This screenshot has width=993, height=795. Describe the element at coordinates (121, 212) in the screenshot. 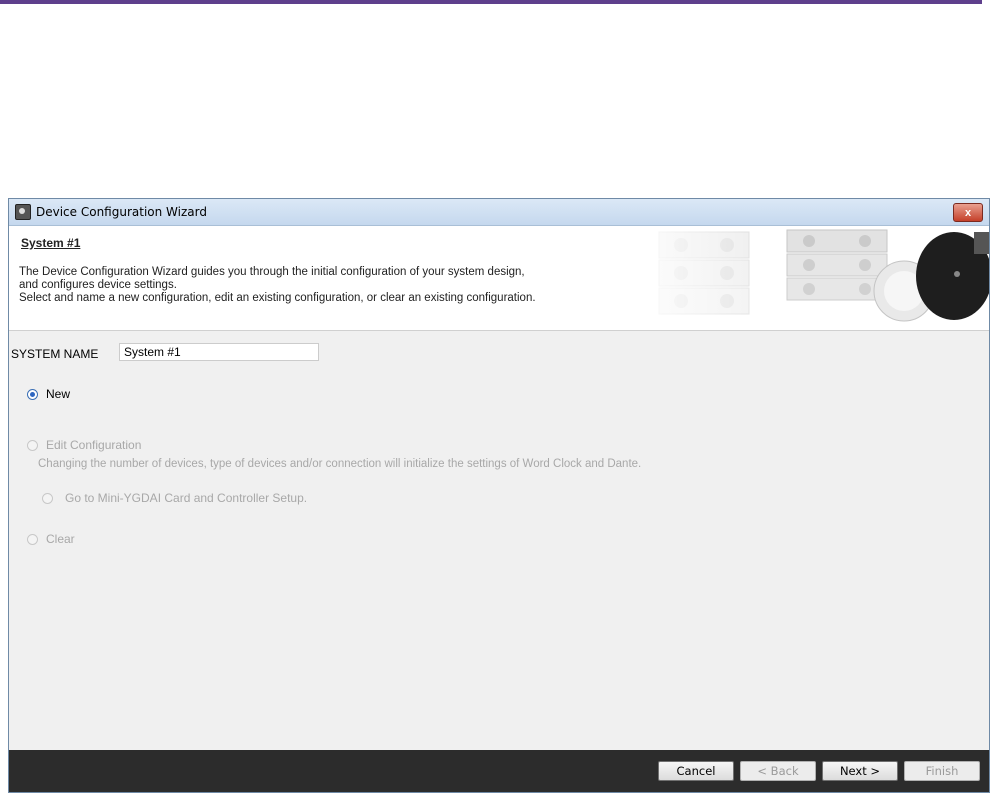

I see `window-title: Device Configuration Wizard` at that location.